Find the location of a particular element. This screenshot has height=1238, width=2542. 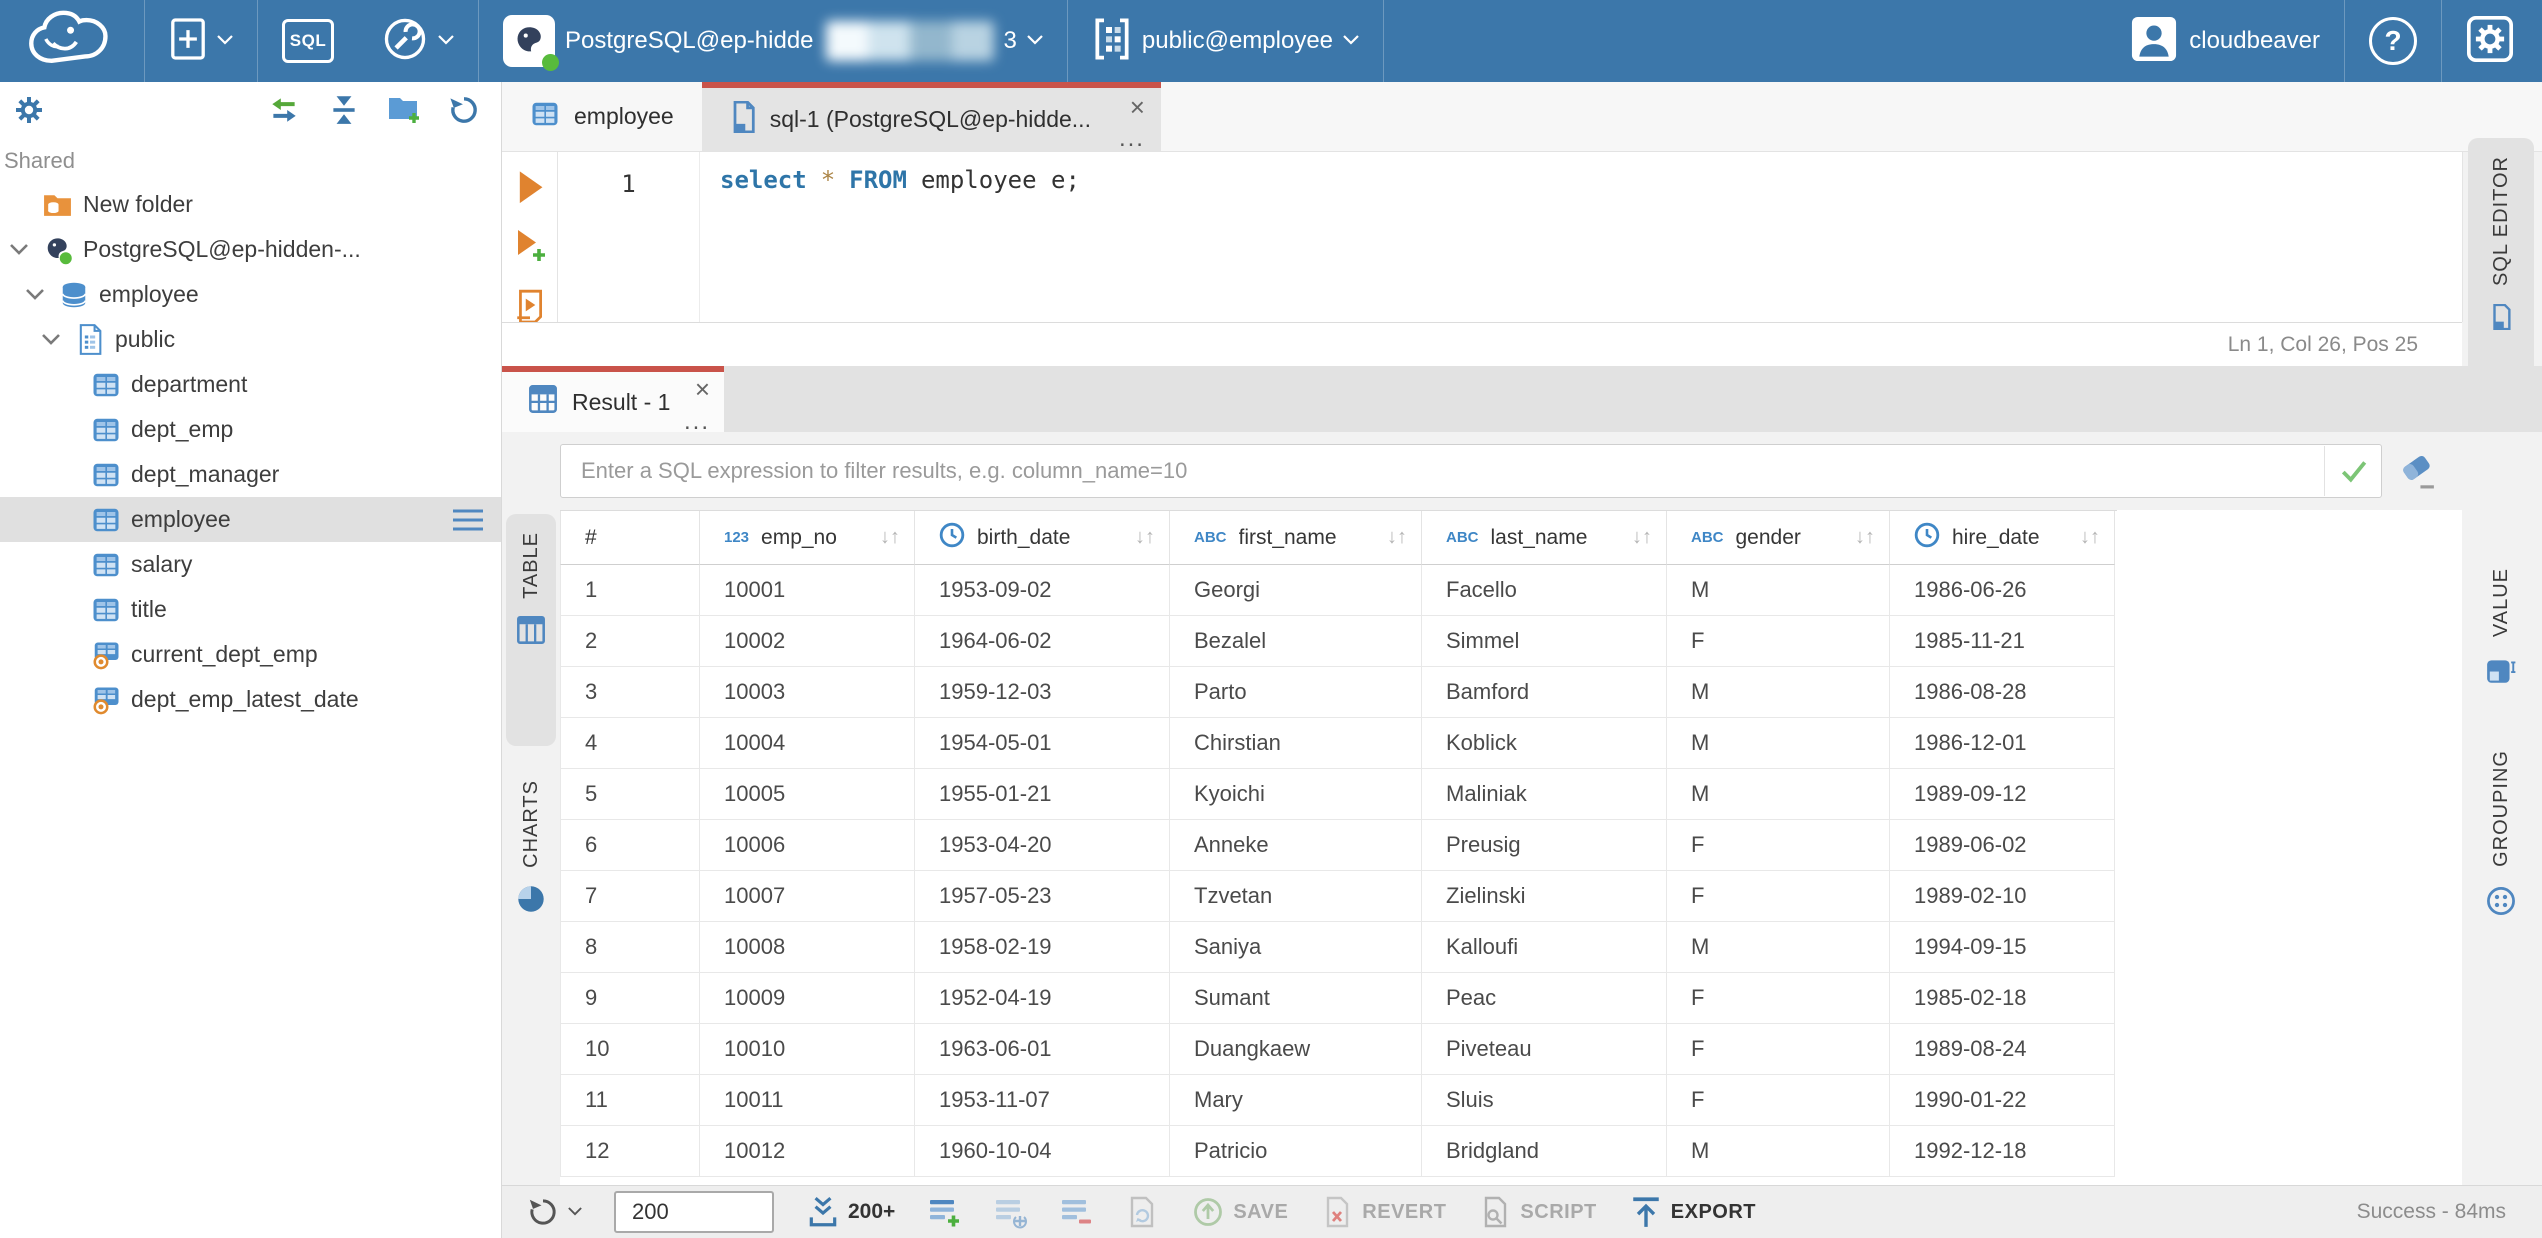

data-cell: 1986-08-28 is located at coordinates (2002, 692).